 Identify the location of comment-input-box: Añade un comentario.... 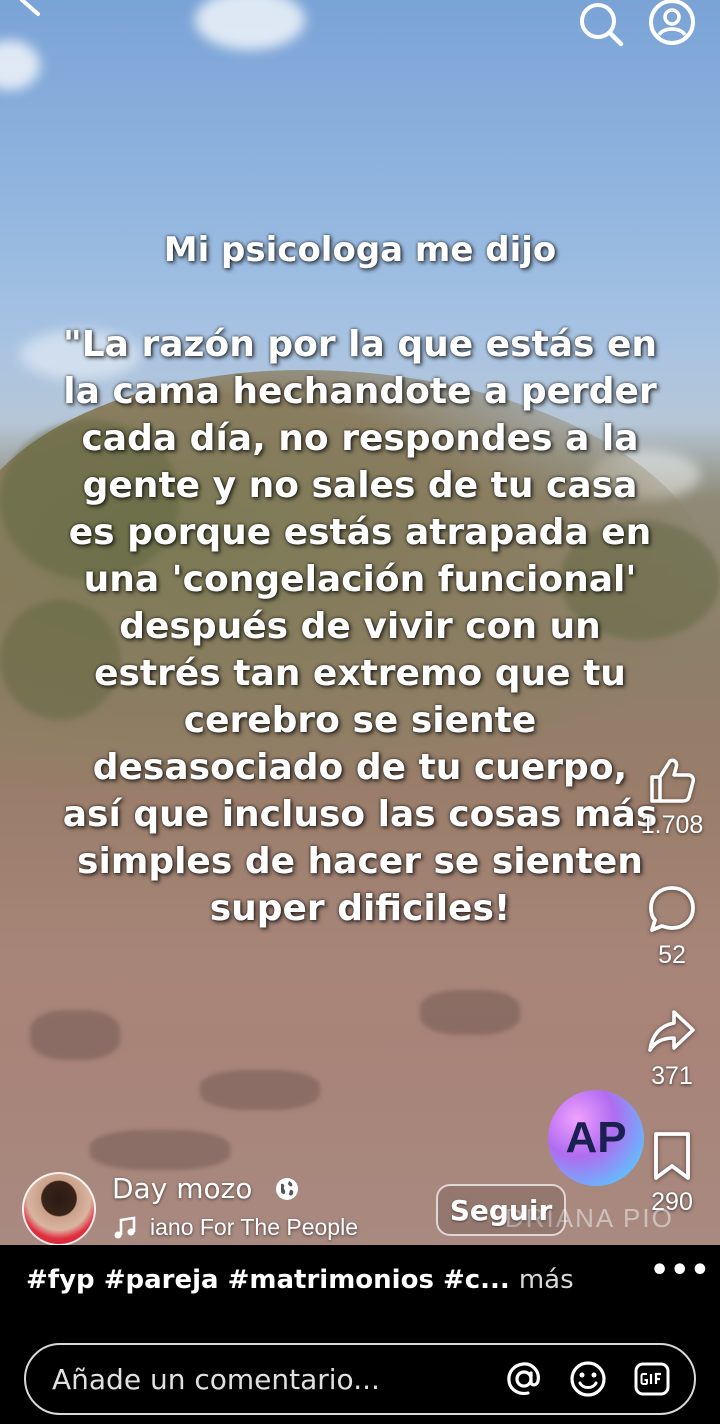
(360, 1379).